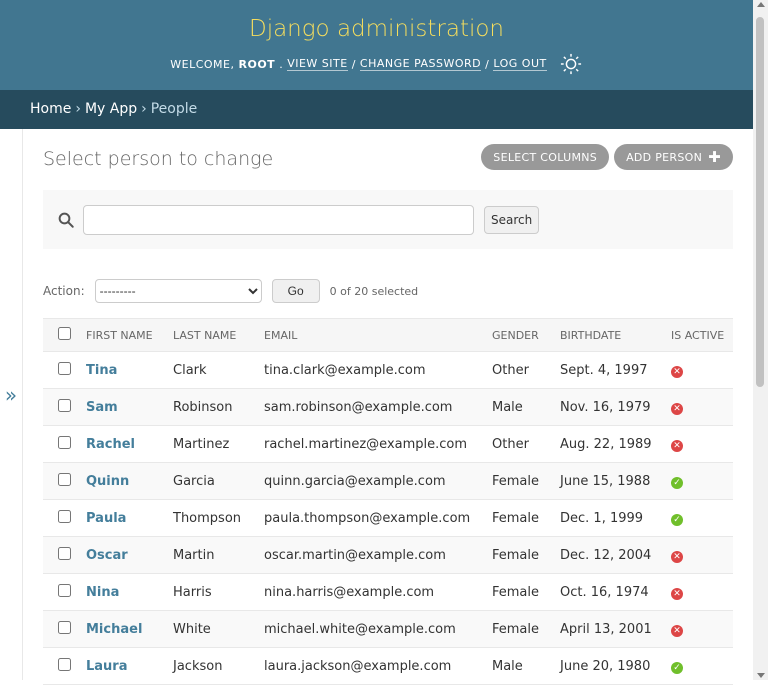 This screenshot has height=685, width=768. What do you see at coordinates (378, 444) in the screenshot?
I see `email-cell: rachel.martinez@example.com` at bounding box center [378, 444].